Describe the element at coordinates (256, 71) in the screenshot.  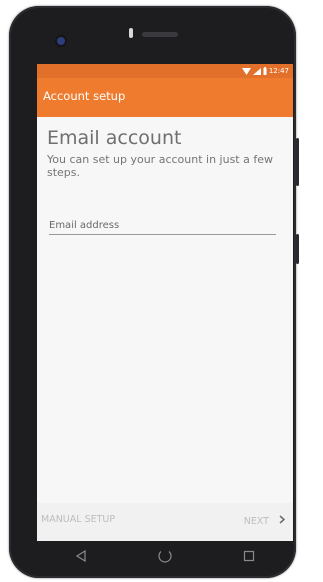
I see `signal-icon` at that location.